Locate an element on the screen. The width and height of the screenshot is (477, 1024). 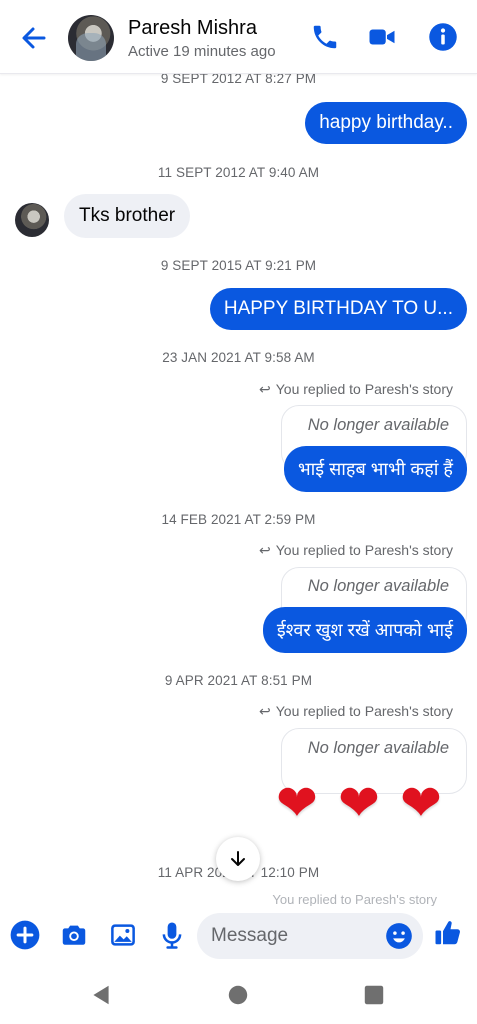
message-timestamp: 9 APR 2021 AT 8:51 PM is located at coordinates (238, 680).